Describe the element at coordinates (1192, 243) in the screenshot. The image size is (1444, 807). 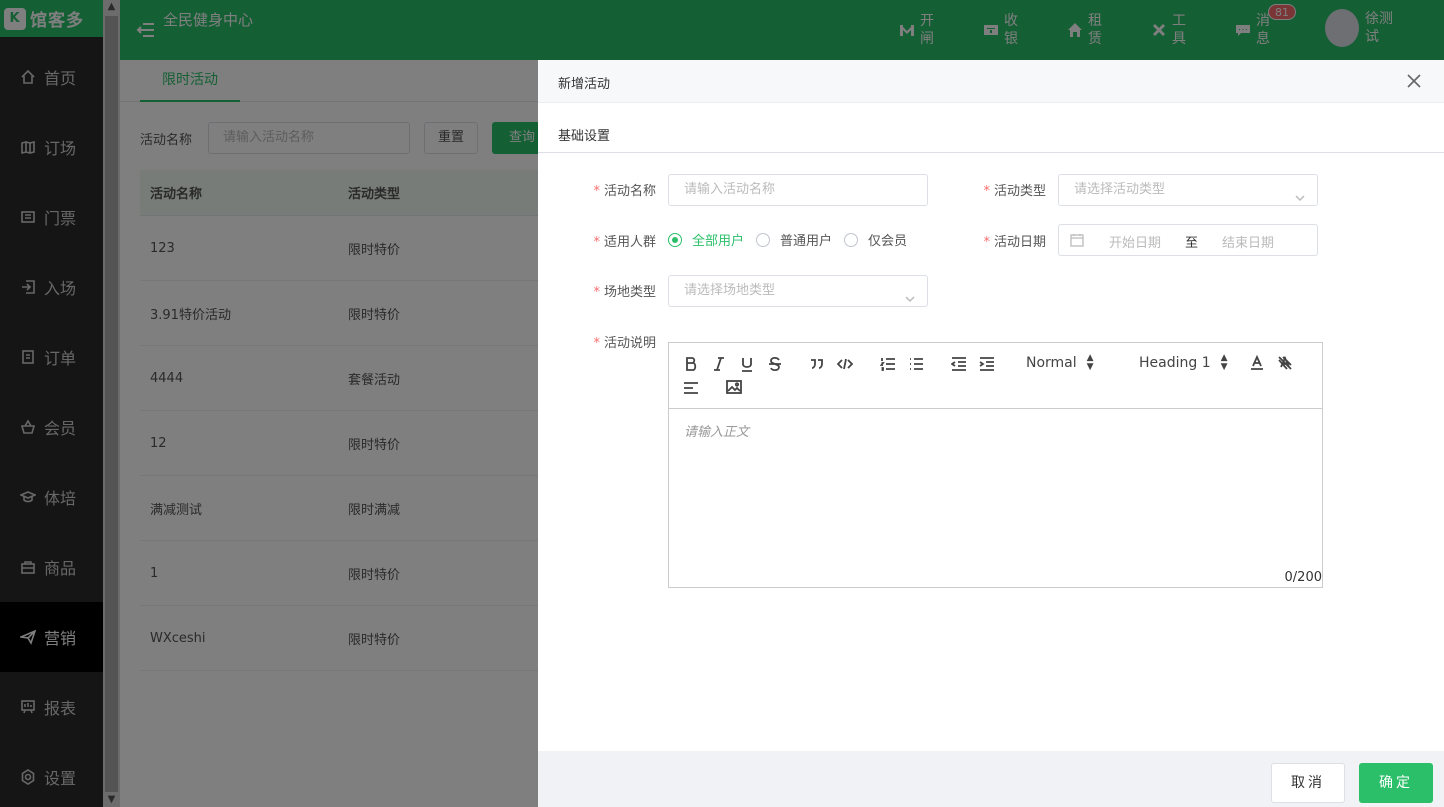
I see `date-separator: 至` at that location.